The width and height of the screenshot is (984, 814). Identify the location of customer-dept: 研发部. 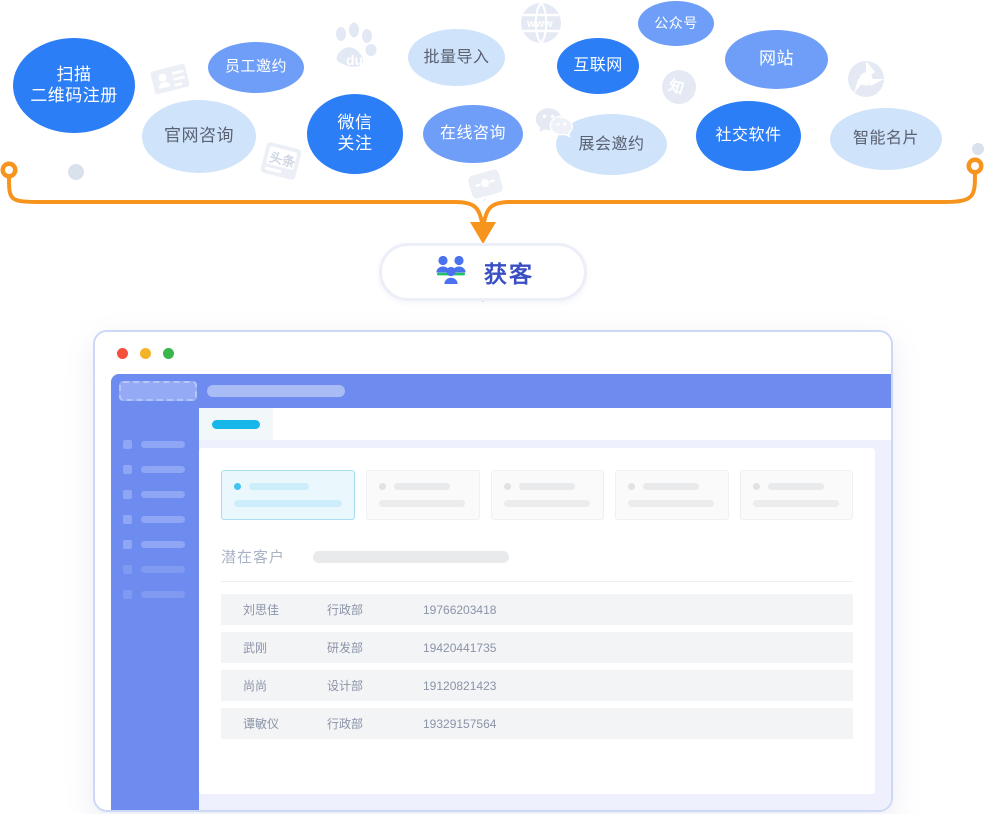
(345, 648).